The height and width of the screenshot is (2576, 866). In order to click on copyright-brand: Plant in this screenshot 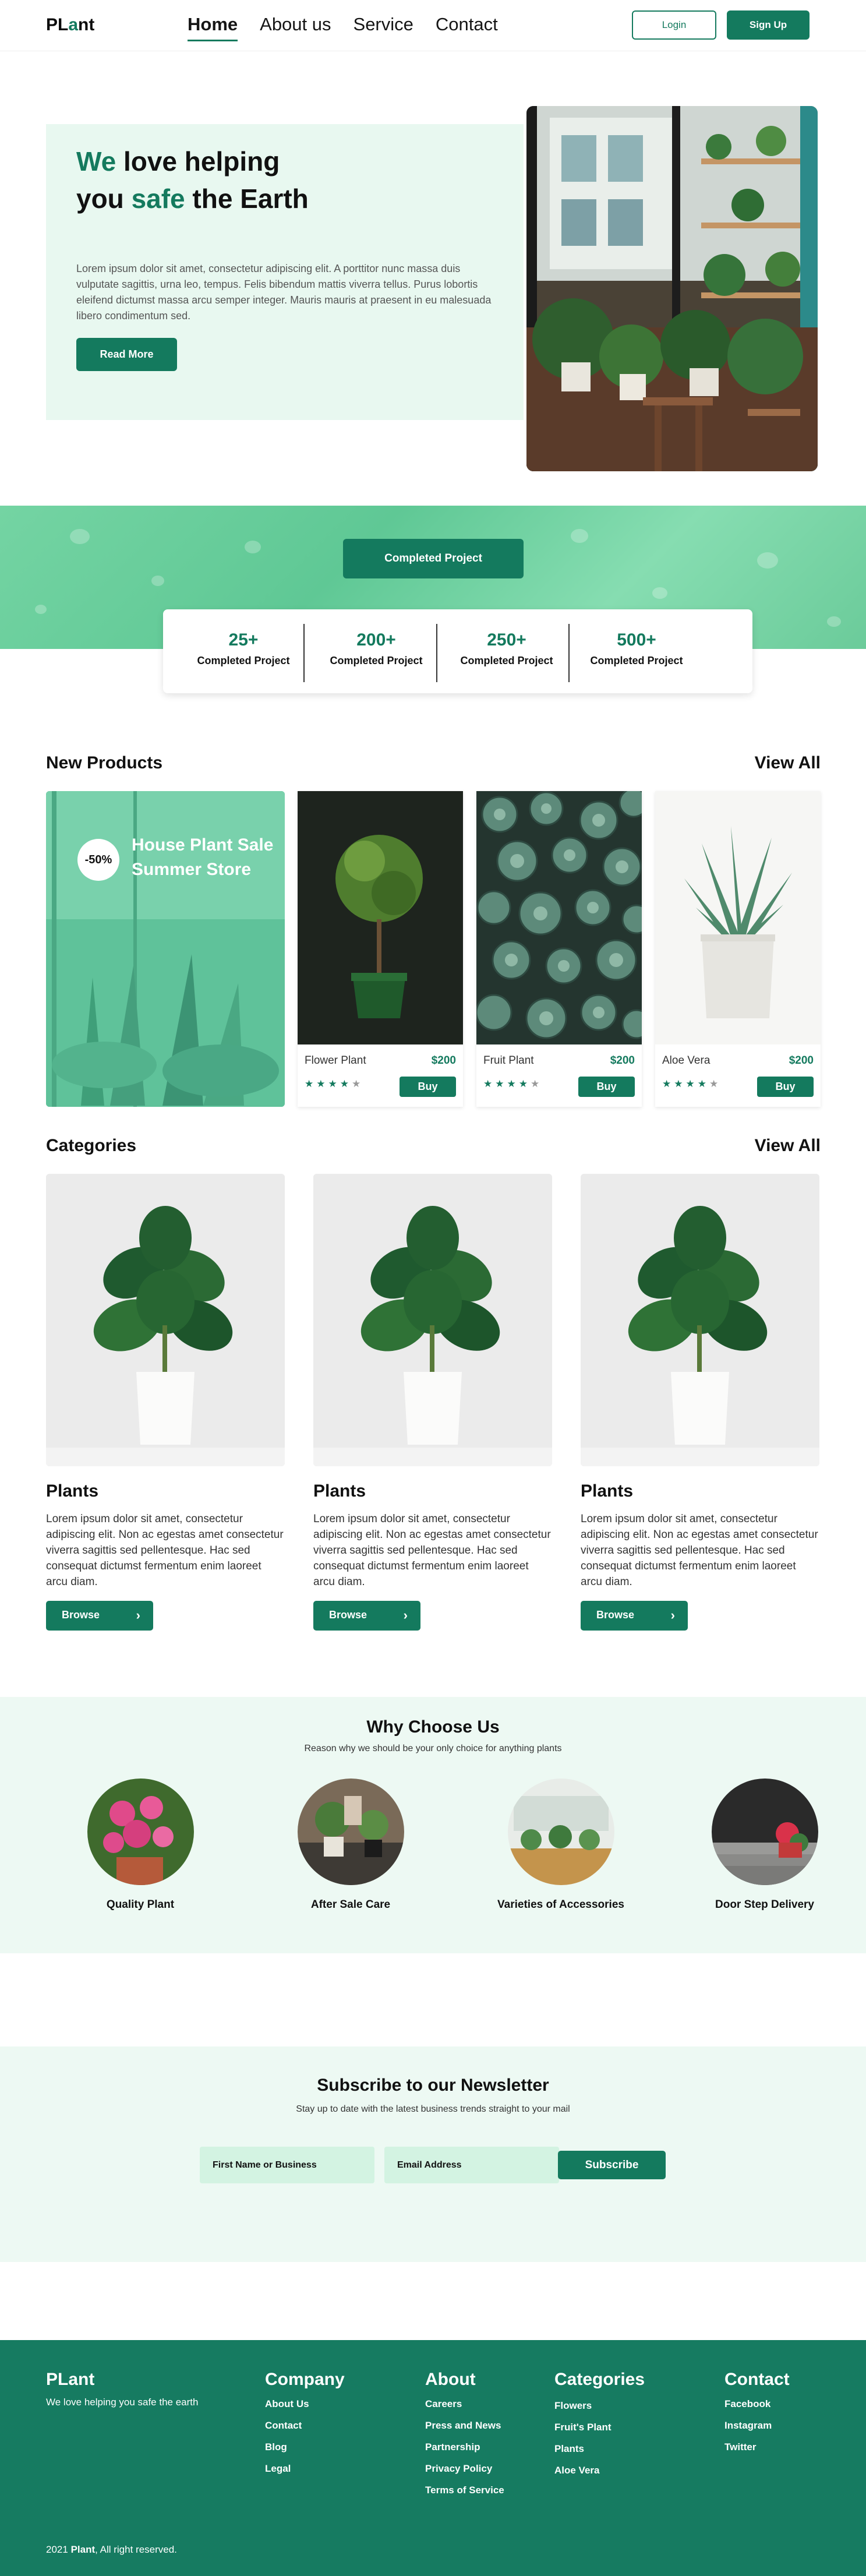, I will do `click(83, 2549)`.